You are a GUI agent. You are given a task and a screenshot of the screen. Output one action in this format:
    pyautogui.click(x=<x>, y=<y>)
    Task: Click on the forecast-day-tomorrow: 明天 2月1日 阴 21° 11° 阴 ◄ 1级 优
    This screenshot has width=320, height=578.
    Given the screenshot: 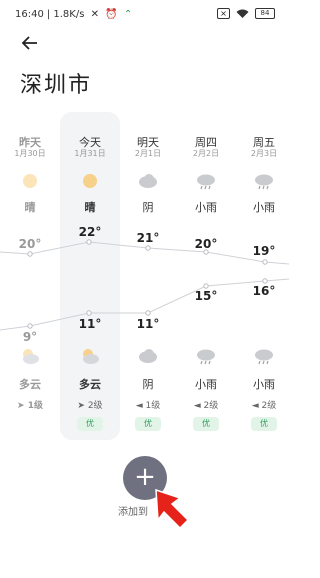 What is the action you would take?
    pyautogui.click(x=148, y=277)
    